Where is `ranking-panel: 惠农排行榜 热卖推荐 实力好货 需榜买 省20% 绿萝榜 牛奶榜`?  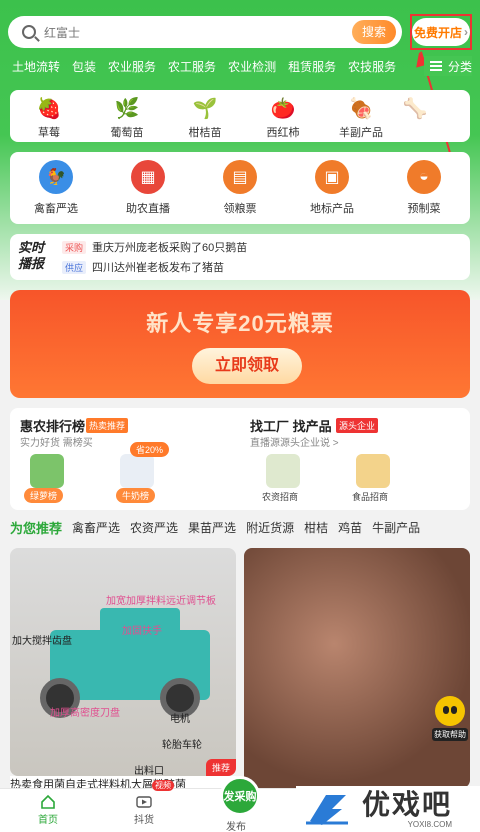
ranking-panel: 惠农排行榜 热卖推荐 实力好货 需榜买 省20% 绿萝榜 牛奶榜 is located at coordinates (125, 459).